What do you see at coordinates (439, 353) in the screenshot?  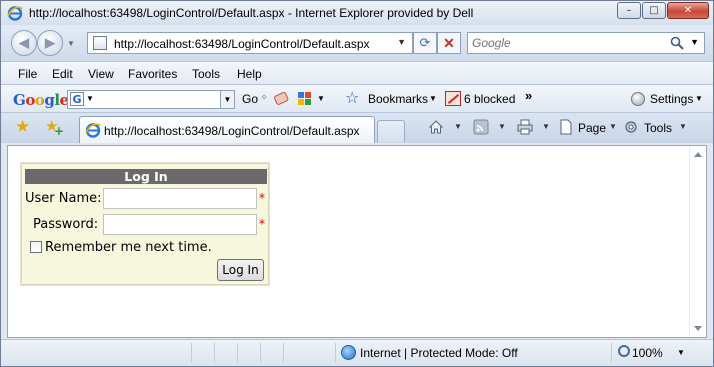 I see `security-zone-status: Internet | Protected Mode: Off` at bounding box center [439, 353].